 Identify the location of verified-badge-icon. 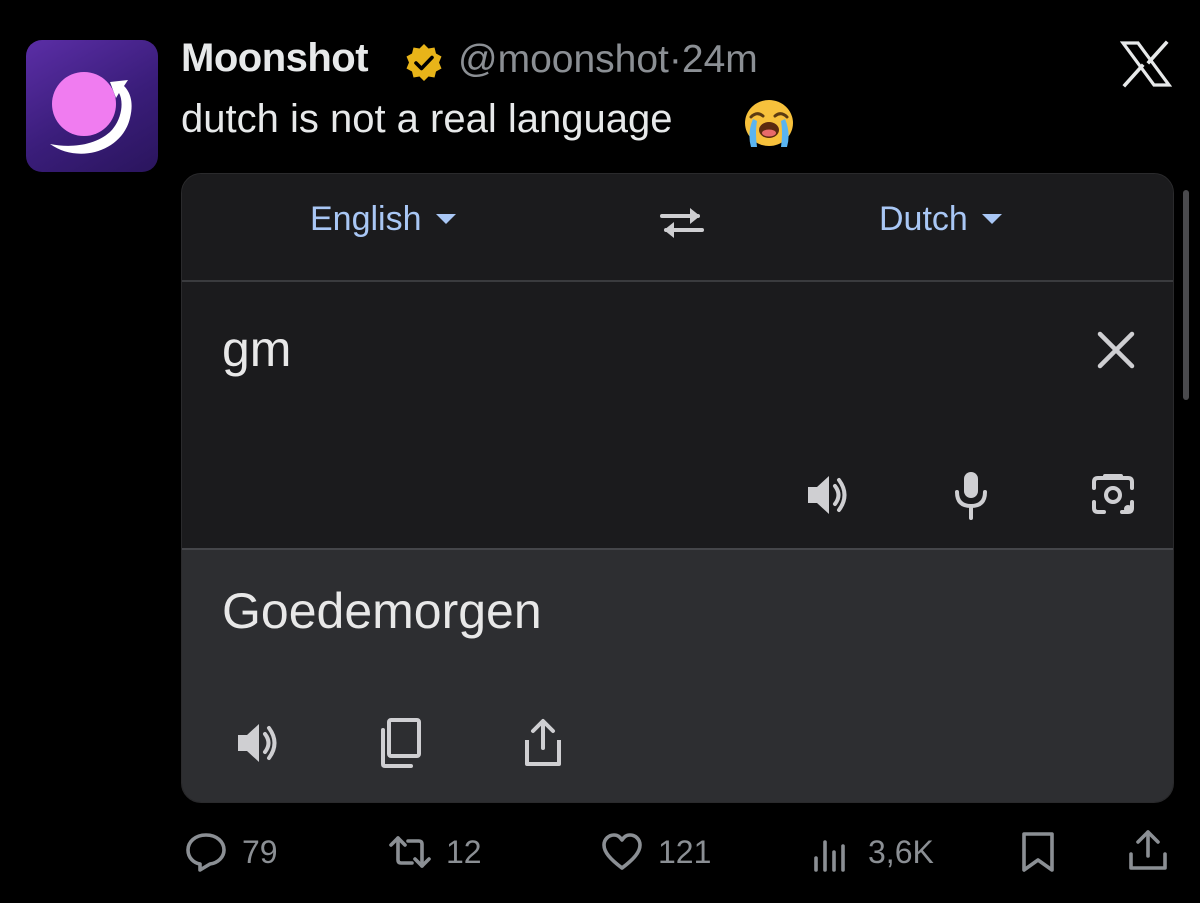
(424, 62).